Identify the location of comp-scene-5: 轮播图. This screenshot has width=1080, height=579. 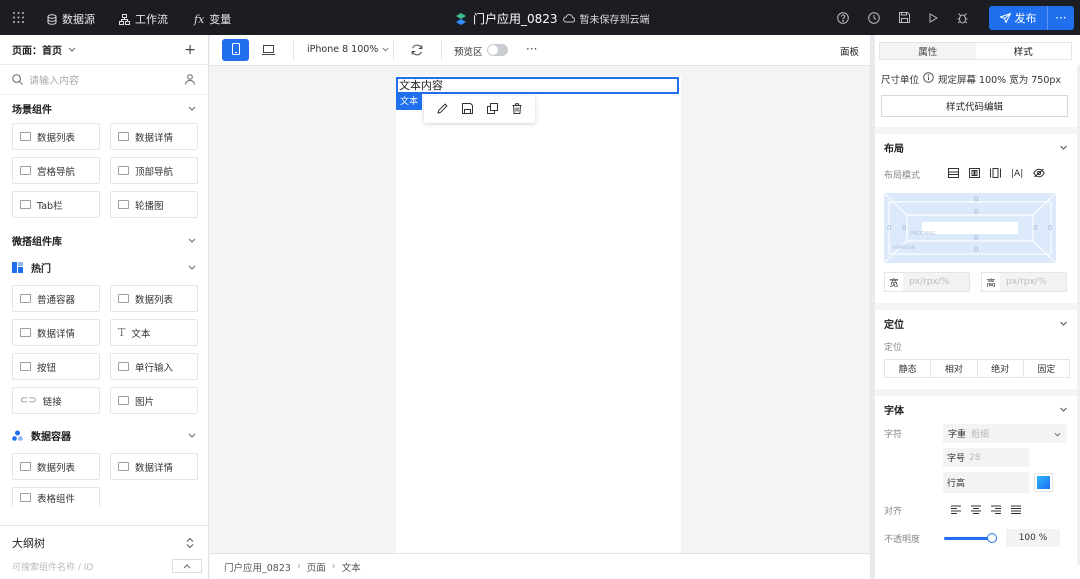
(154, 204).